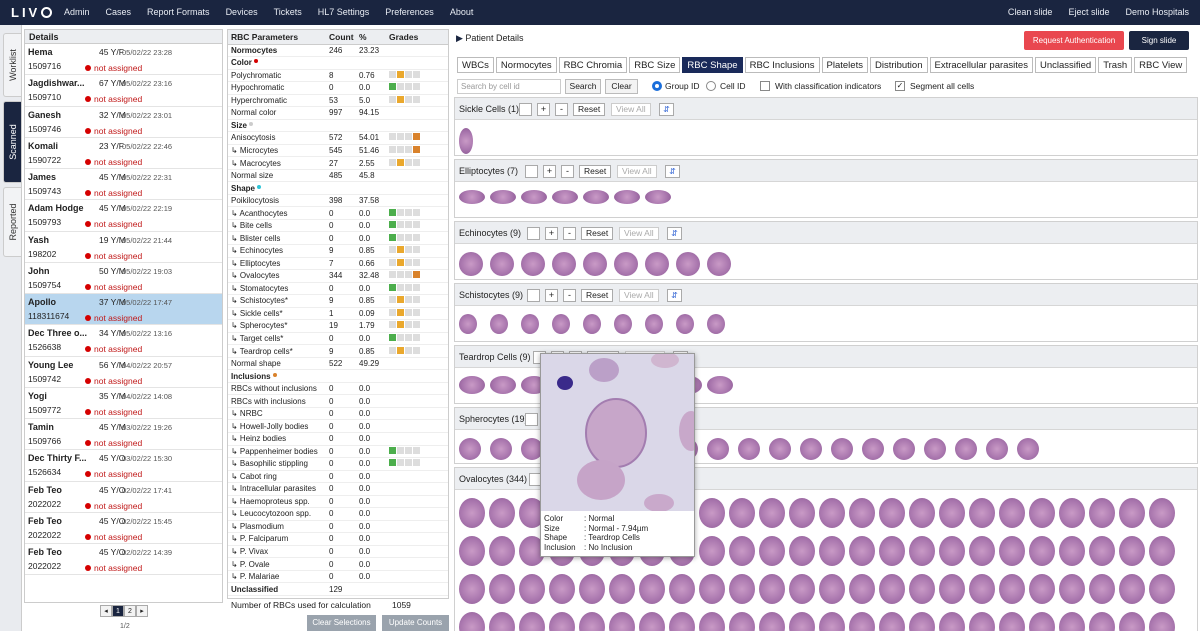  Describe the element at coordinates (666, 109) in the screenshot. I see `sort-icon: ⇵` at that location.